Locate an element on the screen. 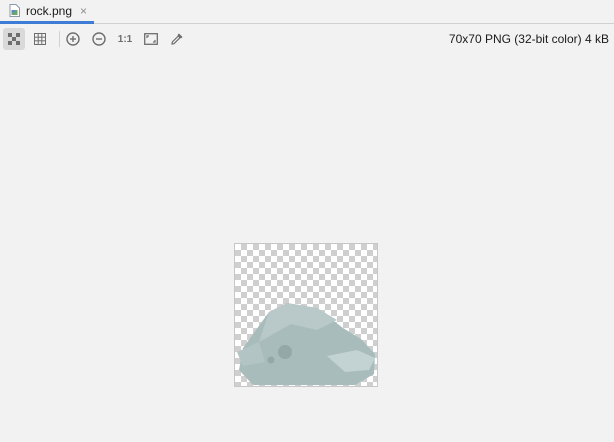 The height and width of the screenshot is (442, 614). fit-to-window-icon is located at coordinates (151, 39).